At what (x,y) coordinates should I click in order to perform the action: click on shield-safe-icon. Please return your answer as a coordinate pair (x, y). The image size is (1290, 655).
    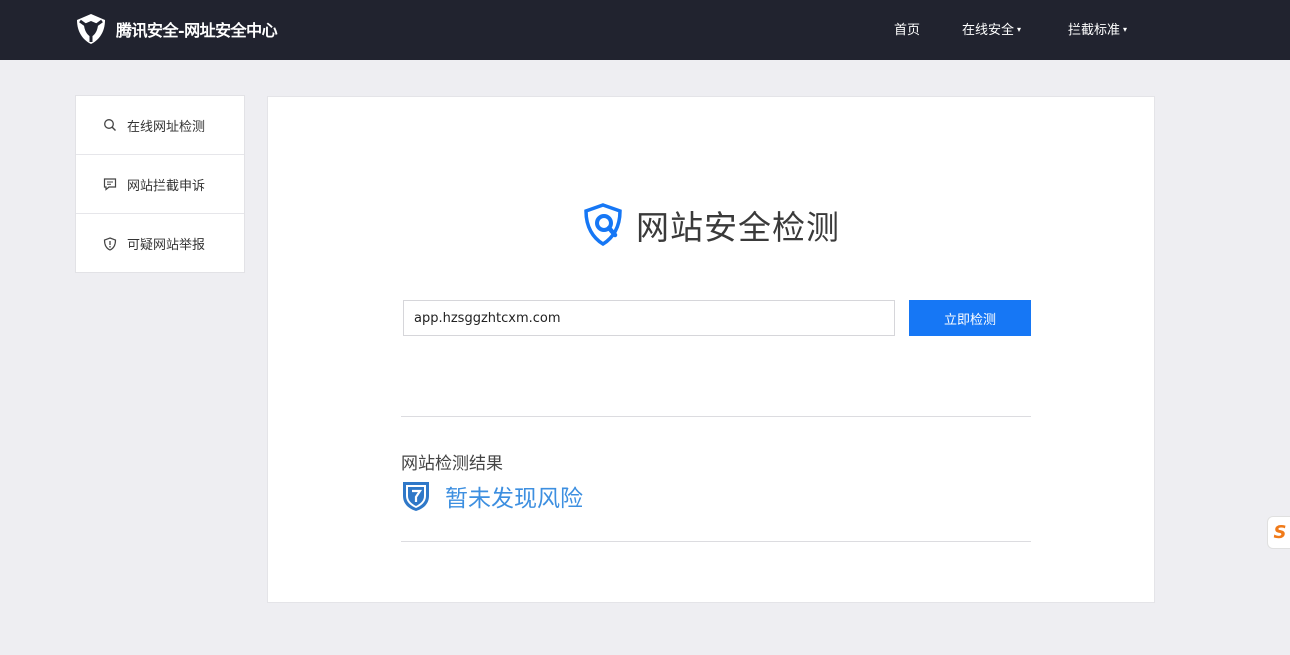
    Looking at the image, I should click on (416, 496).